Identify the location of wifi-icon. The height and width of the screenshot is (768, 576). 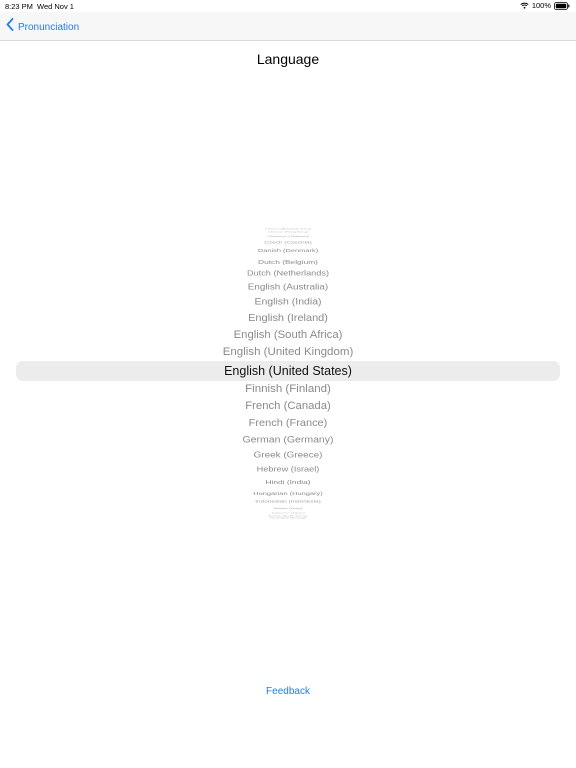
(524, 5).